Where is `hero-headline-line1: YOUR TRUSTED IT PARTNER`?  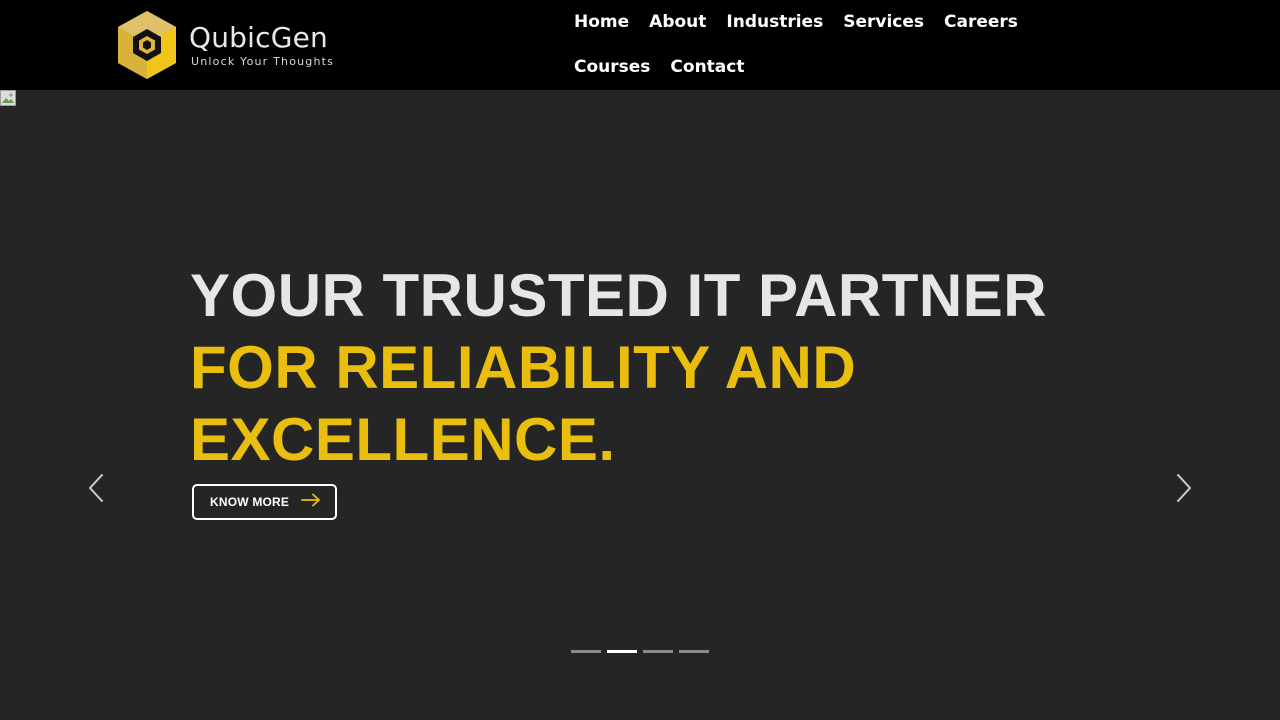
hero-headline-line1: YOUR TRUSTED IT PARTNER is located at coordinates (619, 295).